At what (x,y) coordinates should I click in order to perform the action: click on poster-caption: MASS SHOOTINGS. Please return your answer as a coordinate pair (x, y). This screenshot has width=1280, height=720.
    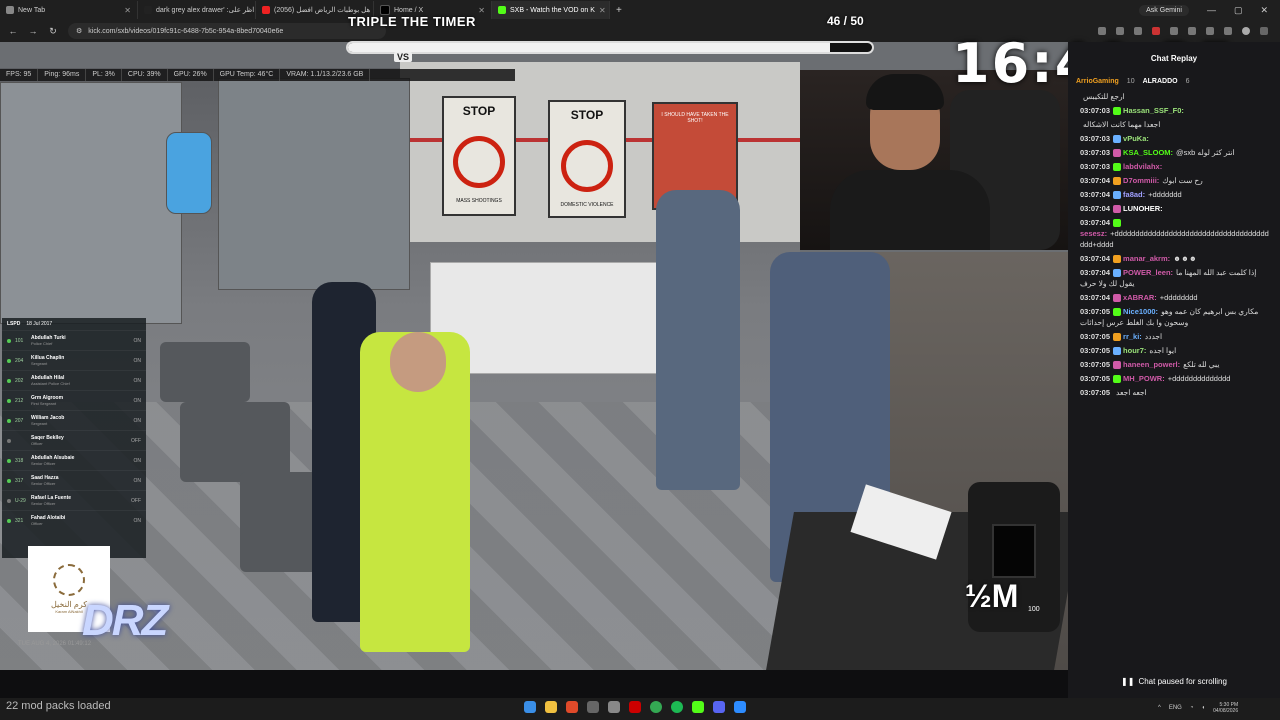
    Looking at the image, I should click on (479, 201).